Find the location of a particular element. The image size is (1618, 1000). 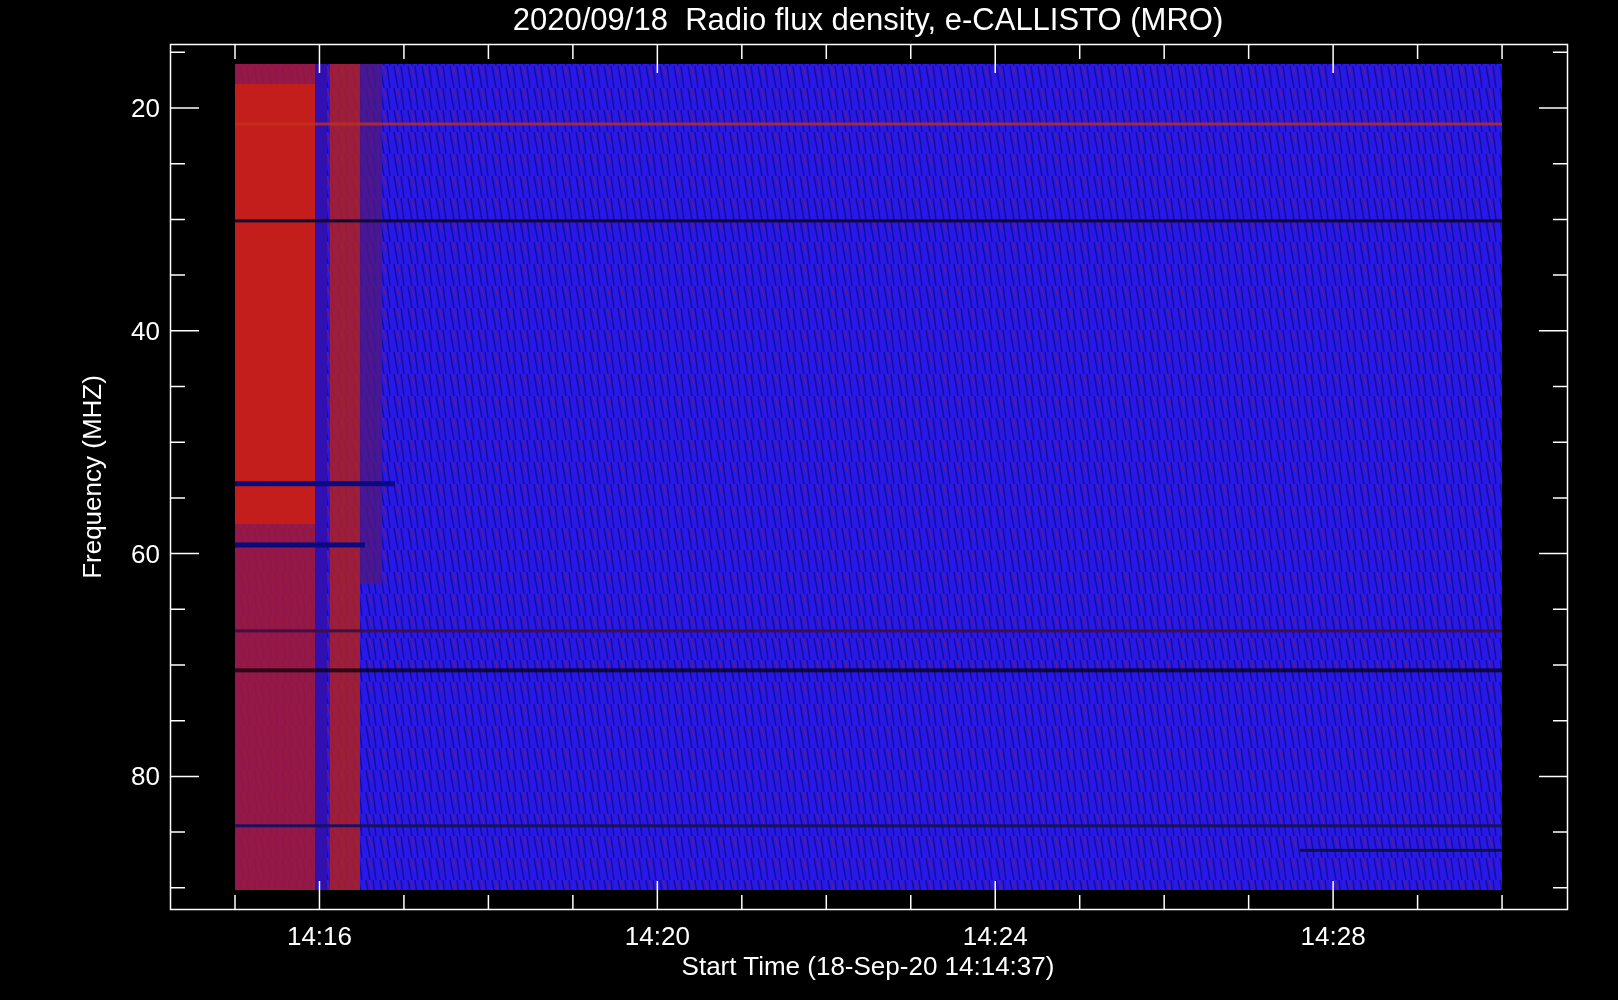

x-tick-label: 14:28 is located at coordinates (1333, 936).